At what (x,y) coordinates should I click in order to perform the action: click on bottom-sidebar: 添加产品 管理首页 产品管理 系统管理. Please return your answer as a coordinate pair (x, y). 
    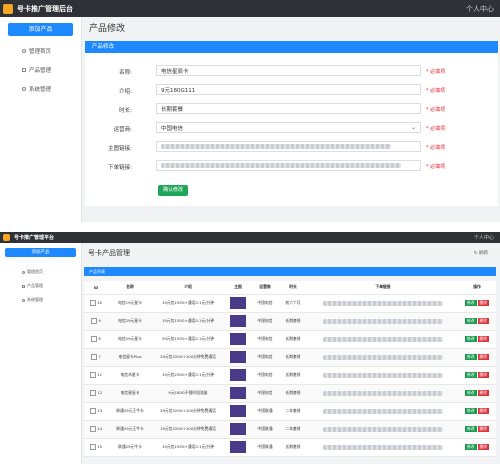
    Looking at the image, I should click on (41, 353).